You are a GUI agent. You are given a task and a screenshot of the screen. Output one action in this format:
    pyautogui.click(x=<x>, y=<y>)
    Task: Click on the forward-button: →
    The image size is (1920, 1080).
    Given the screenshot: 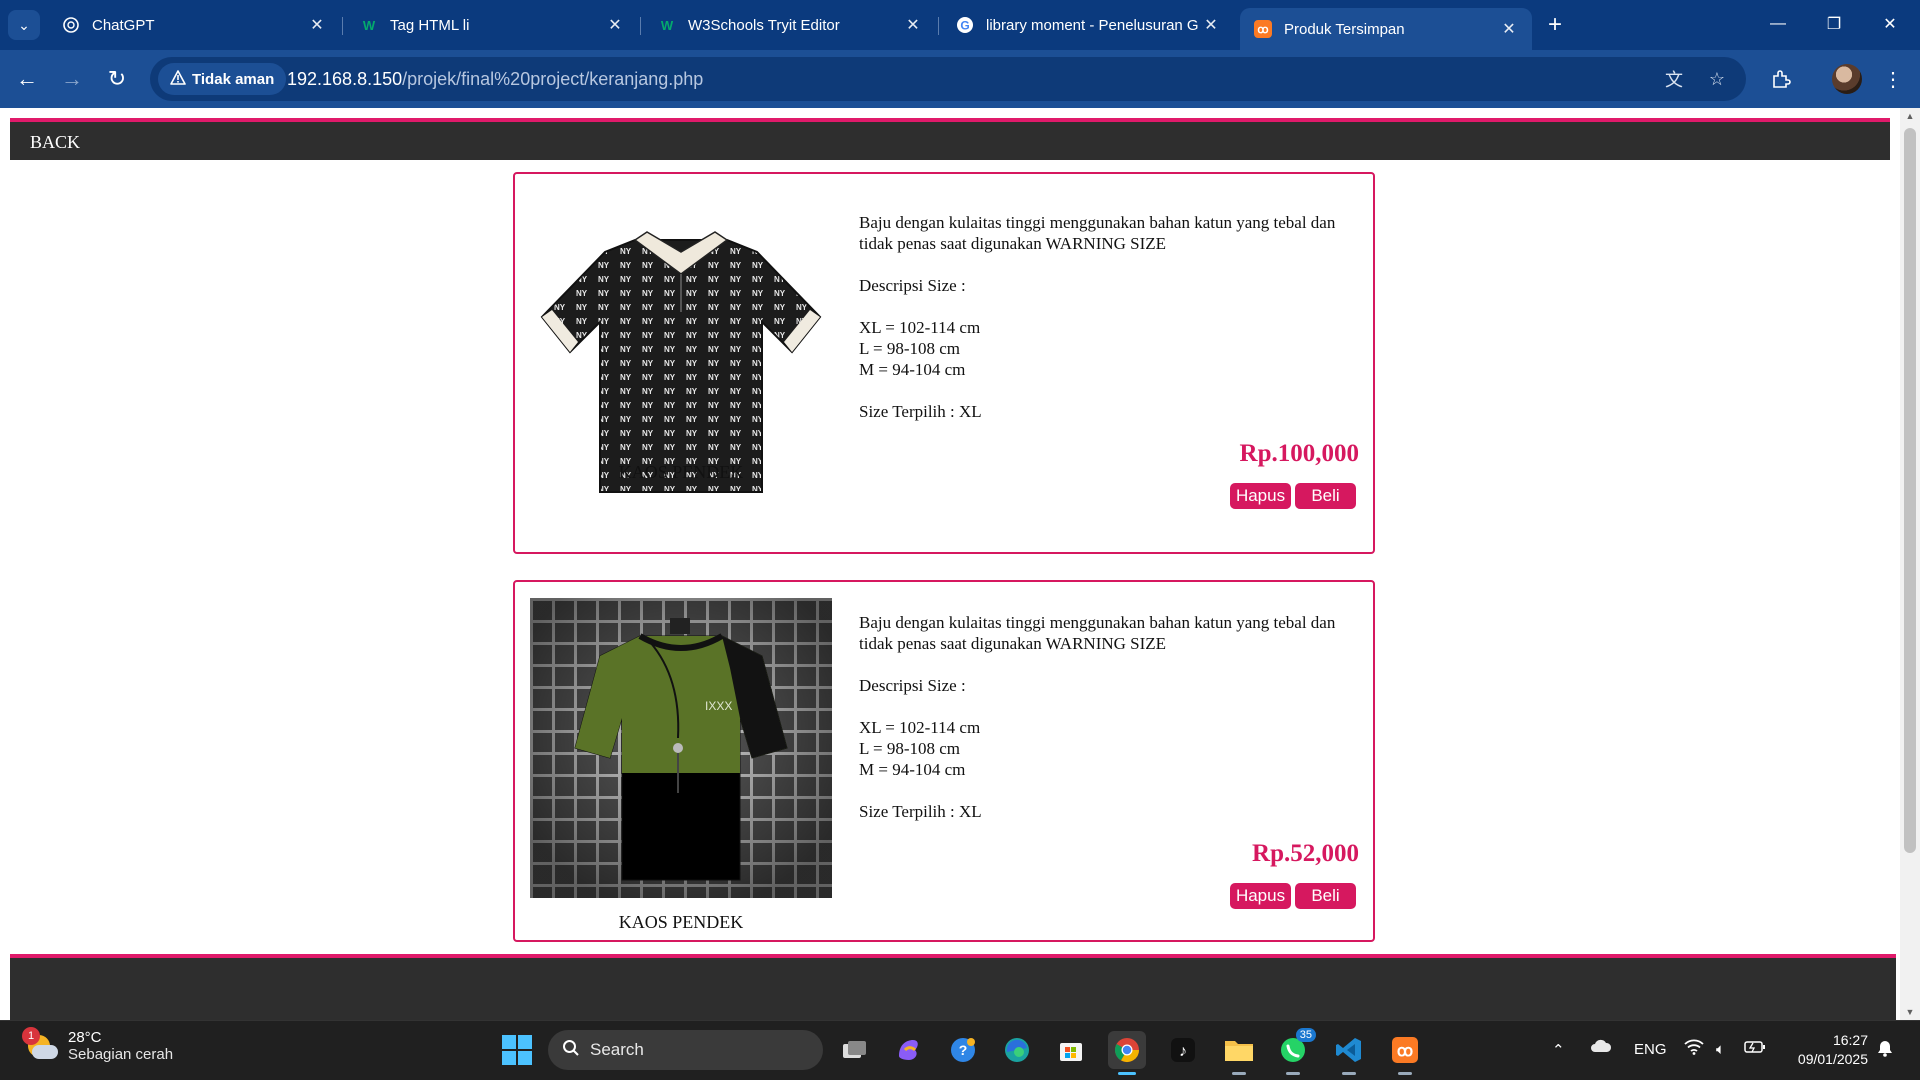 What is the action you would take?
    pyautogui.click(x=72, y=79)
    